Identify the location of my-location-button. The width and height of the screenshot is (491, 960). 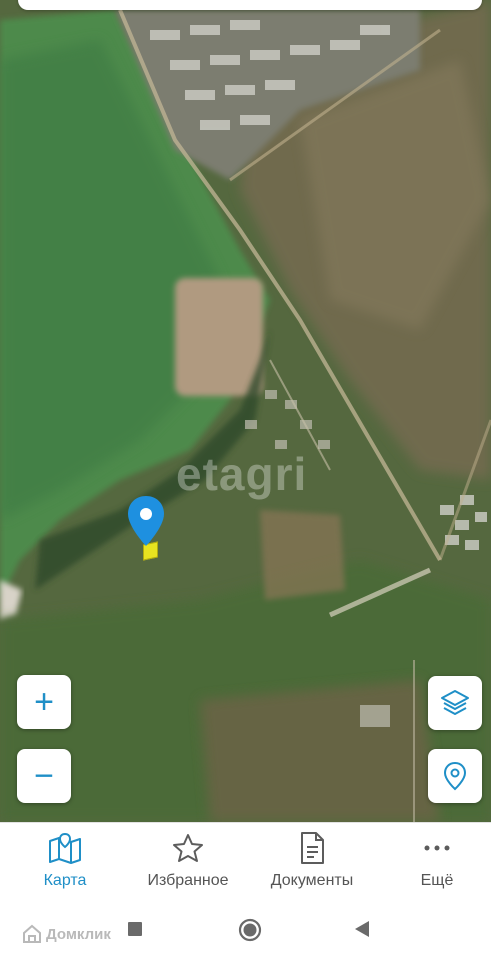
(455, 776).